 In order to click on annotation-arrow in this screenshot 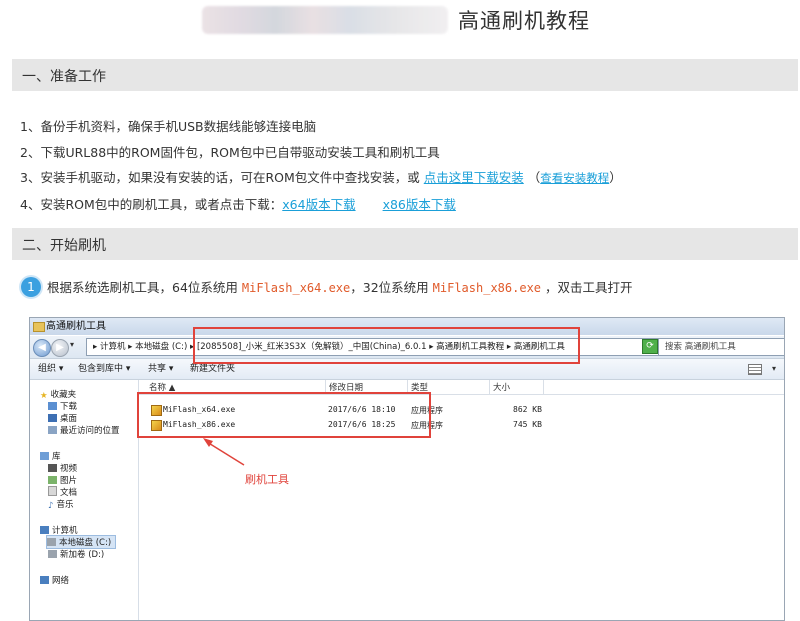, I will do `click(224, 452)`.